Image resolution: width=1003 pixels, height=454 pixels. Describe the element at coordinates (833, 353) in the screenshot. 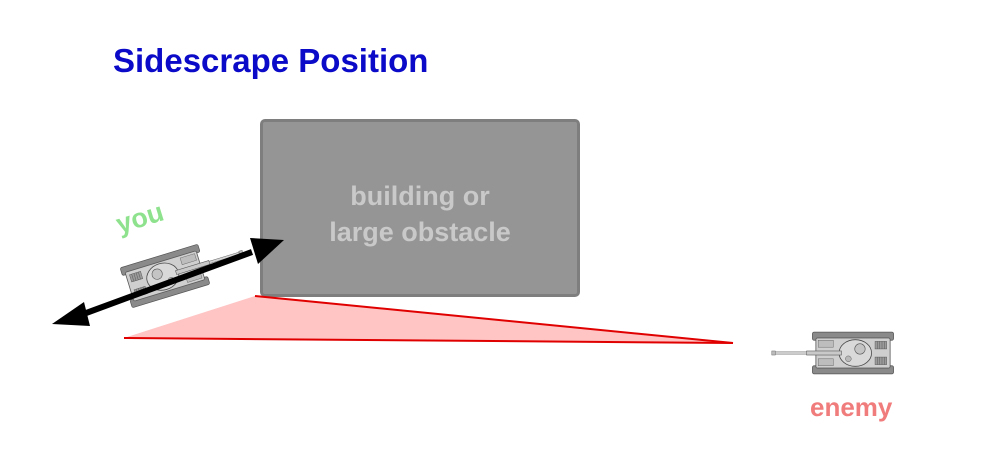

I see `tank-icon` at that location.